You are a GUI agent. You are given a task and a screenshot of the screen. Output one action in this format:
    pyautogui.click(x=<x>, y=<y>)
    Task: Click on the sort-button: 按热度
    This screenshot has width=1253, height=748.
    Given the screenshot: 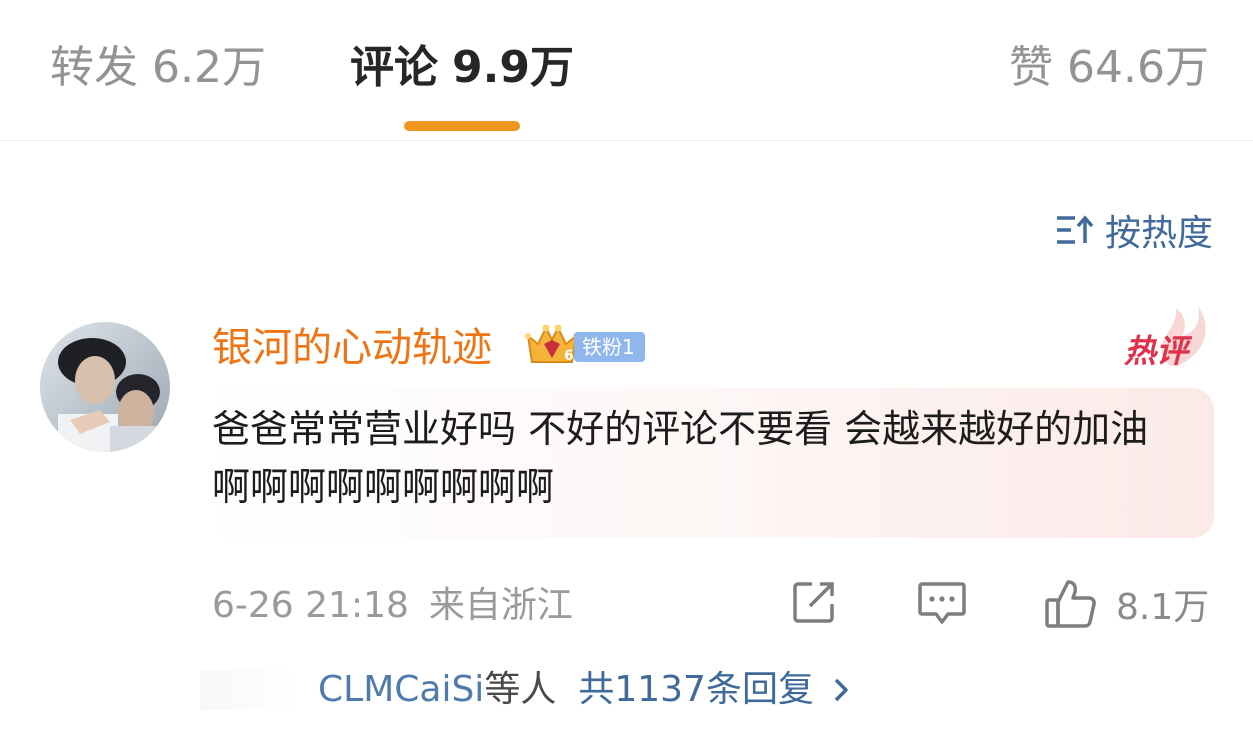 What is the action you would take?
    pyautogui.click(x=1134, y=230)
    